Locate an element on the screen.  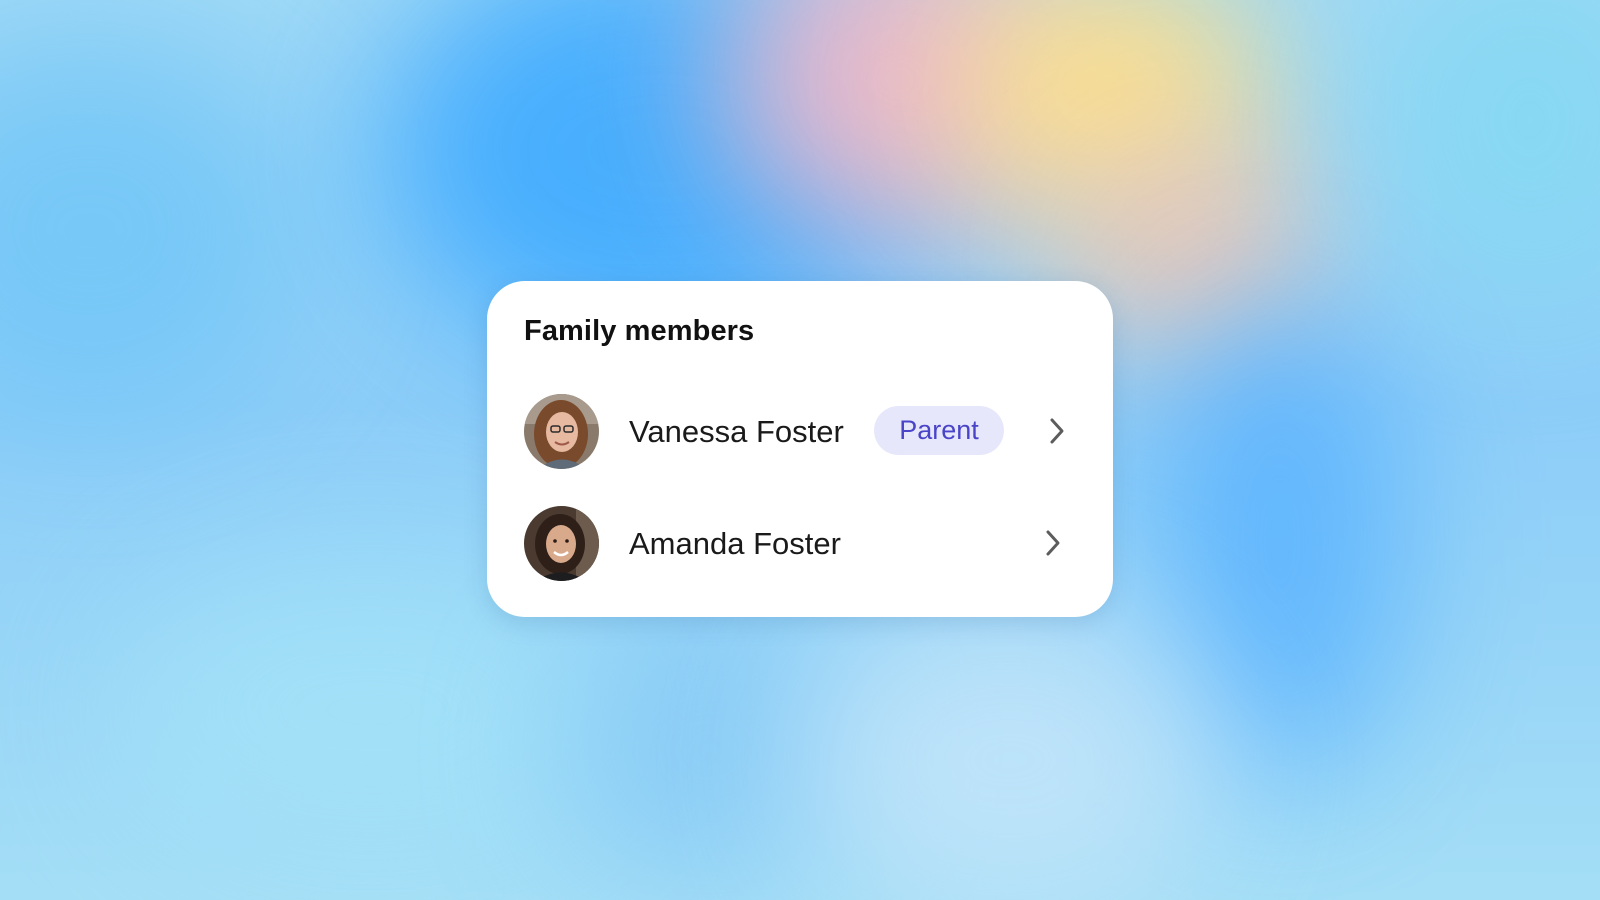
role-badge: Parent is located at coordinates (939, 430).